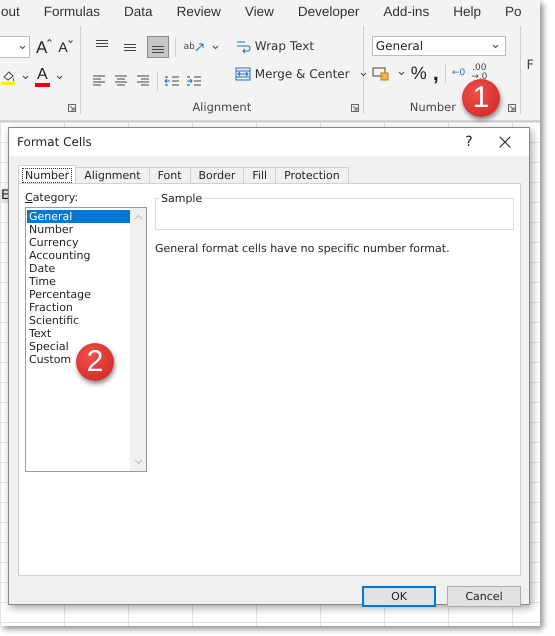 The image size is (555, 636). I want to click on list-item: Time, so click(41, 281).